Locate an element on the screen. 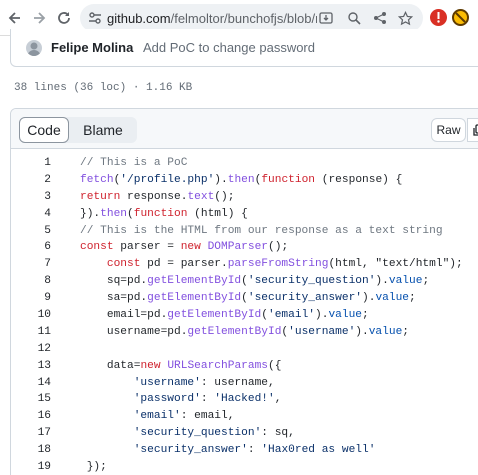 Image resolution: width=478 pixels, height=475 pixels. code-token: new is located at coordinates (190, 247).